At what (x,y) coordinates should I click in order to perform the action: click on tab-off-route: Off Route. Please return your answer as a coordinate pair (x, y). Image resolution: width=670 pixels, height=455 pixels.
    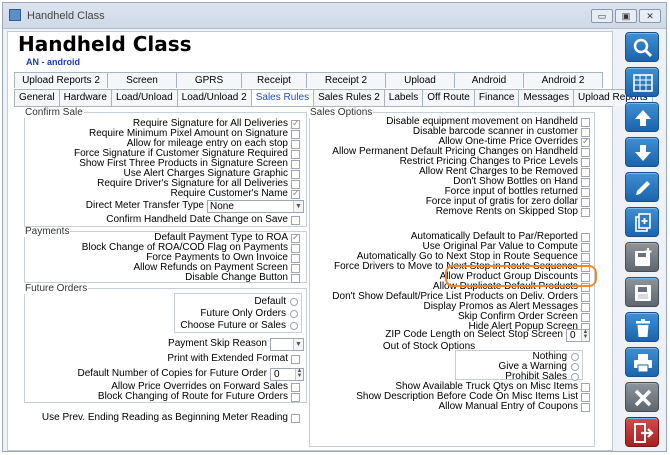
    Looking at the image, I should click on (448, 97).